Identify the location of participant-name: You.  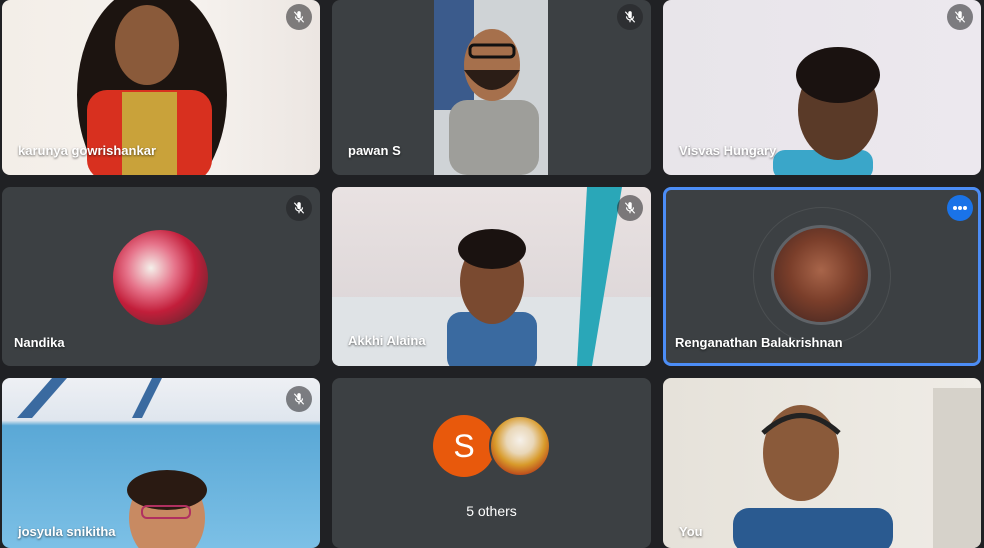
(691, 531).